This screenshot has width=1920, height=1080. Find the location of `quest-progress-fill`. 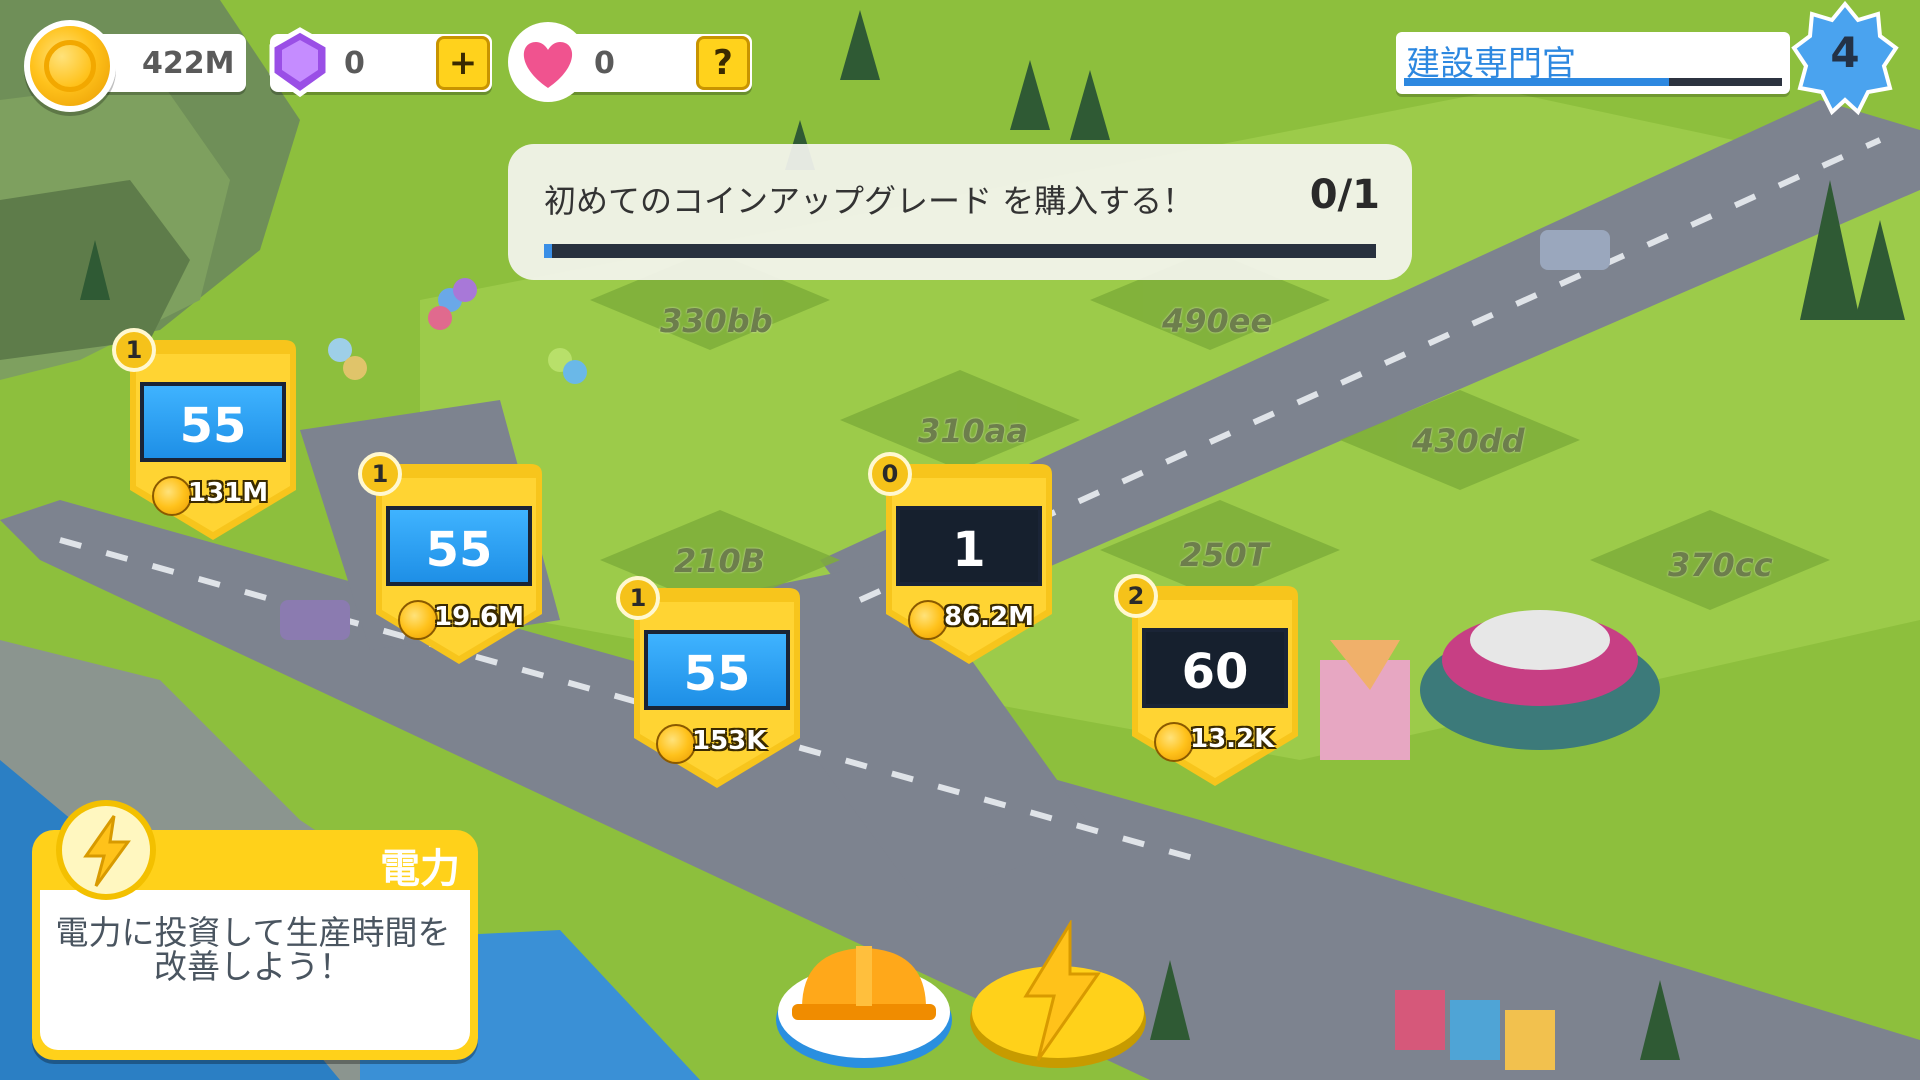

quest-progress-fill is located at coordinates (548, 251).